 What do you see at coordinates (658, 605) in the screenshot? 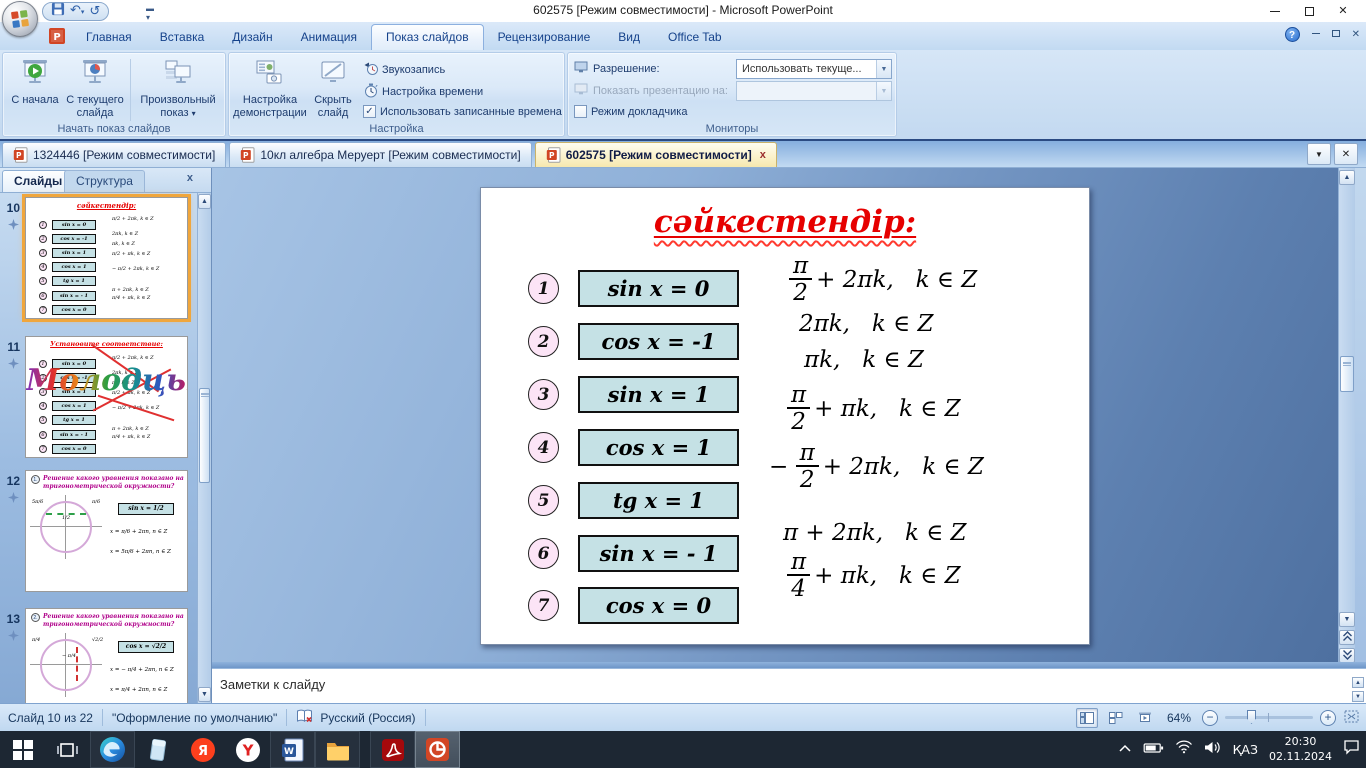
I see `equation-box-7: cos x = 0` at bounding box center [658, 605].